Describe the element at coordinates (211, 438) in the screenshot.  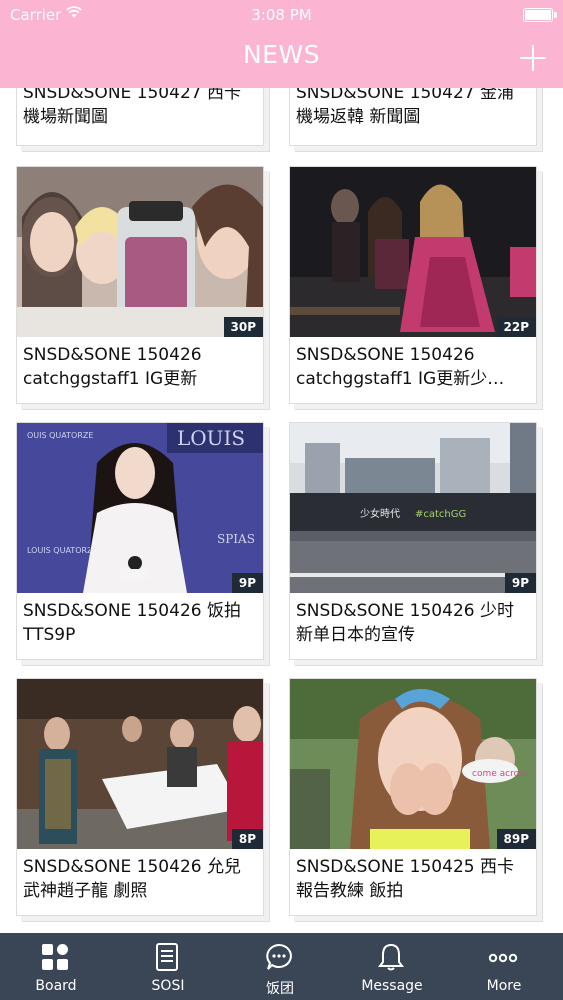
I see `svg-text: LOUIS` at that location.